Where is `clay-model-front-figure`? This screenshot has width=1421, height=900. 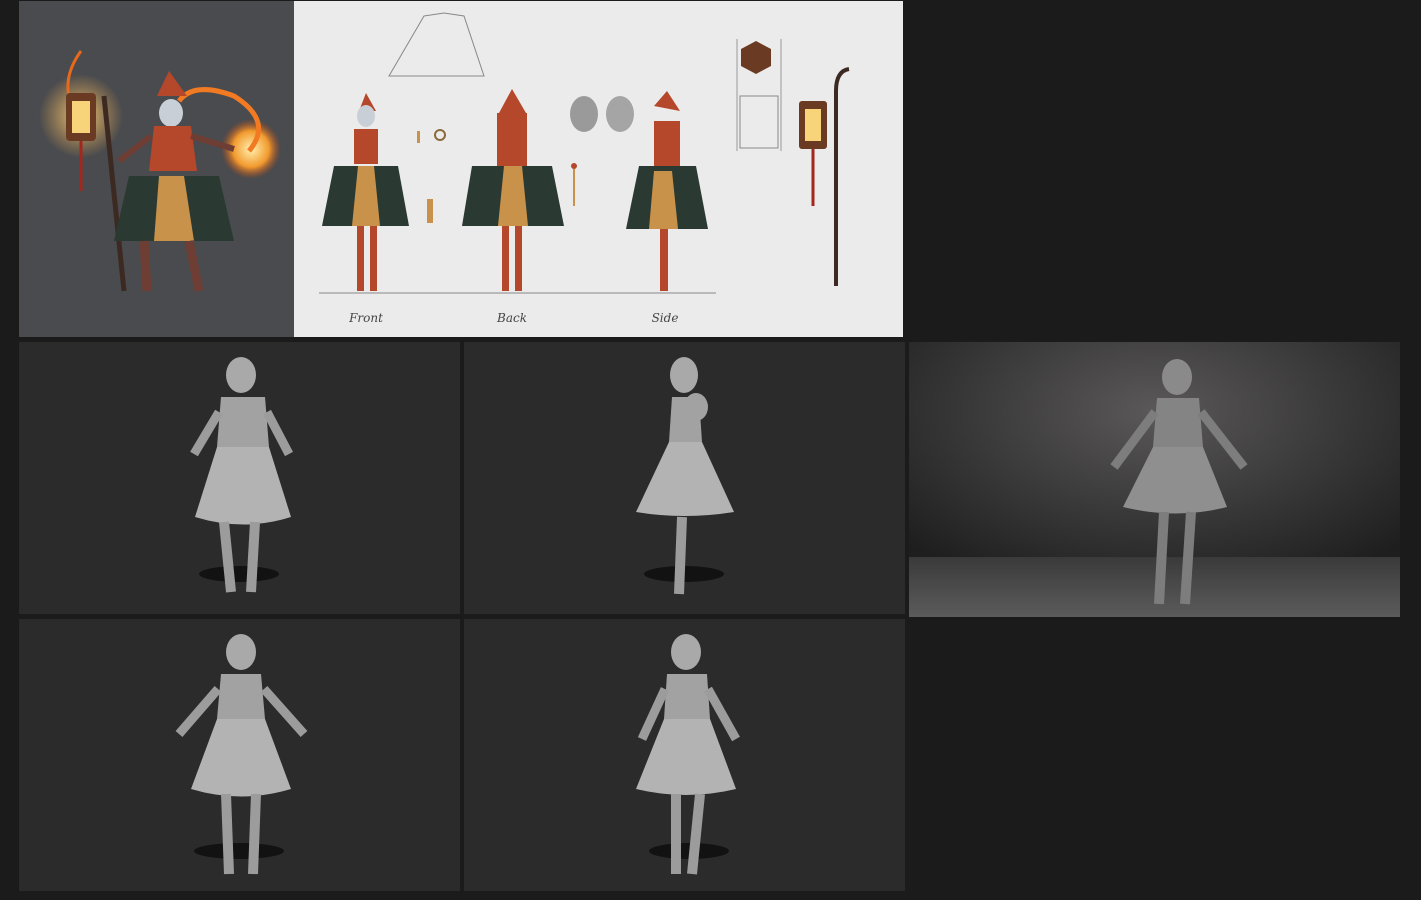
clay-model-front-figure is located at coordinates (241, 754).